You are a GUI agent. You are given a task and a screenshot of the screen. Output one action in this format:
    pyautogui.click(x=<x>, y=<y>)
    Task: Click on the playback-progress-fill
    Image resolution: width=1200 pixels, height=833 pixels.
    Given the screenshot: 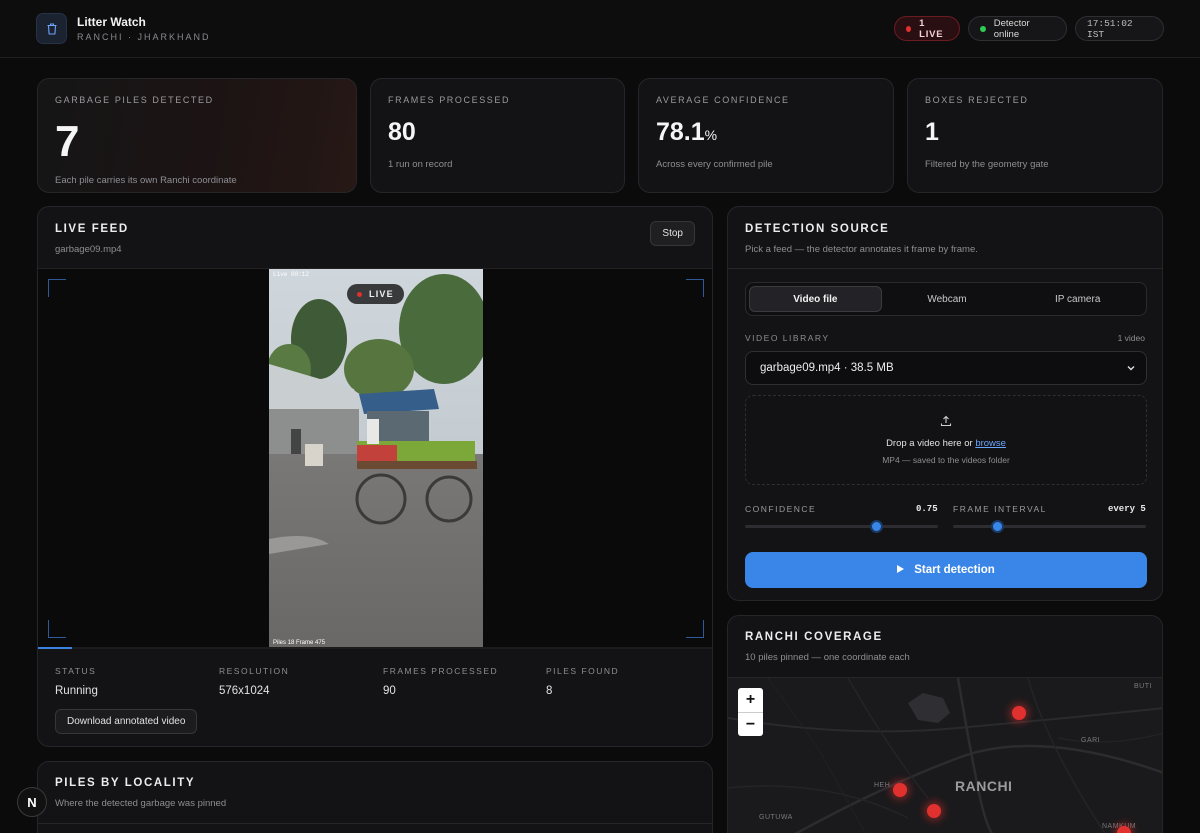 What is the action you would take?
    pyautogui.click(x=55, y=648)
    